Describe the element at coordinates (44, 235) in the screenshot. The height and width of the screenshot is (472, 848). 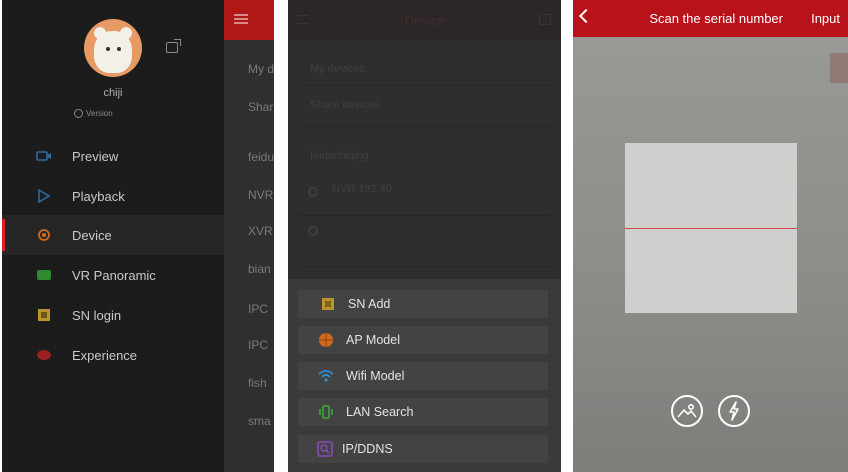
I see `device-gear-icon` at that location.